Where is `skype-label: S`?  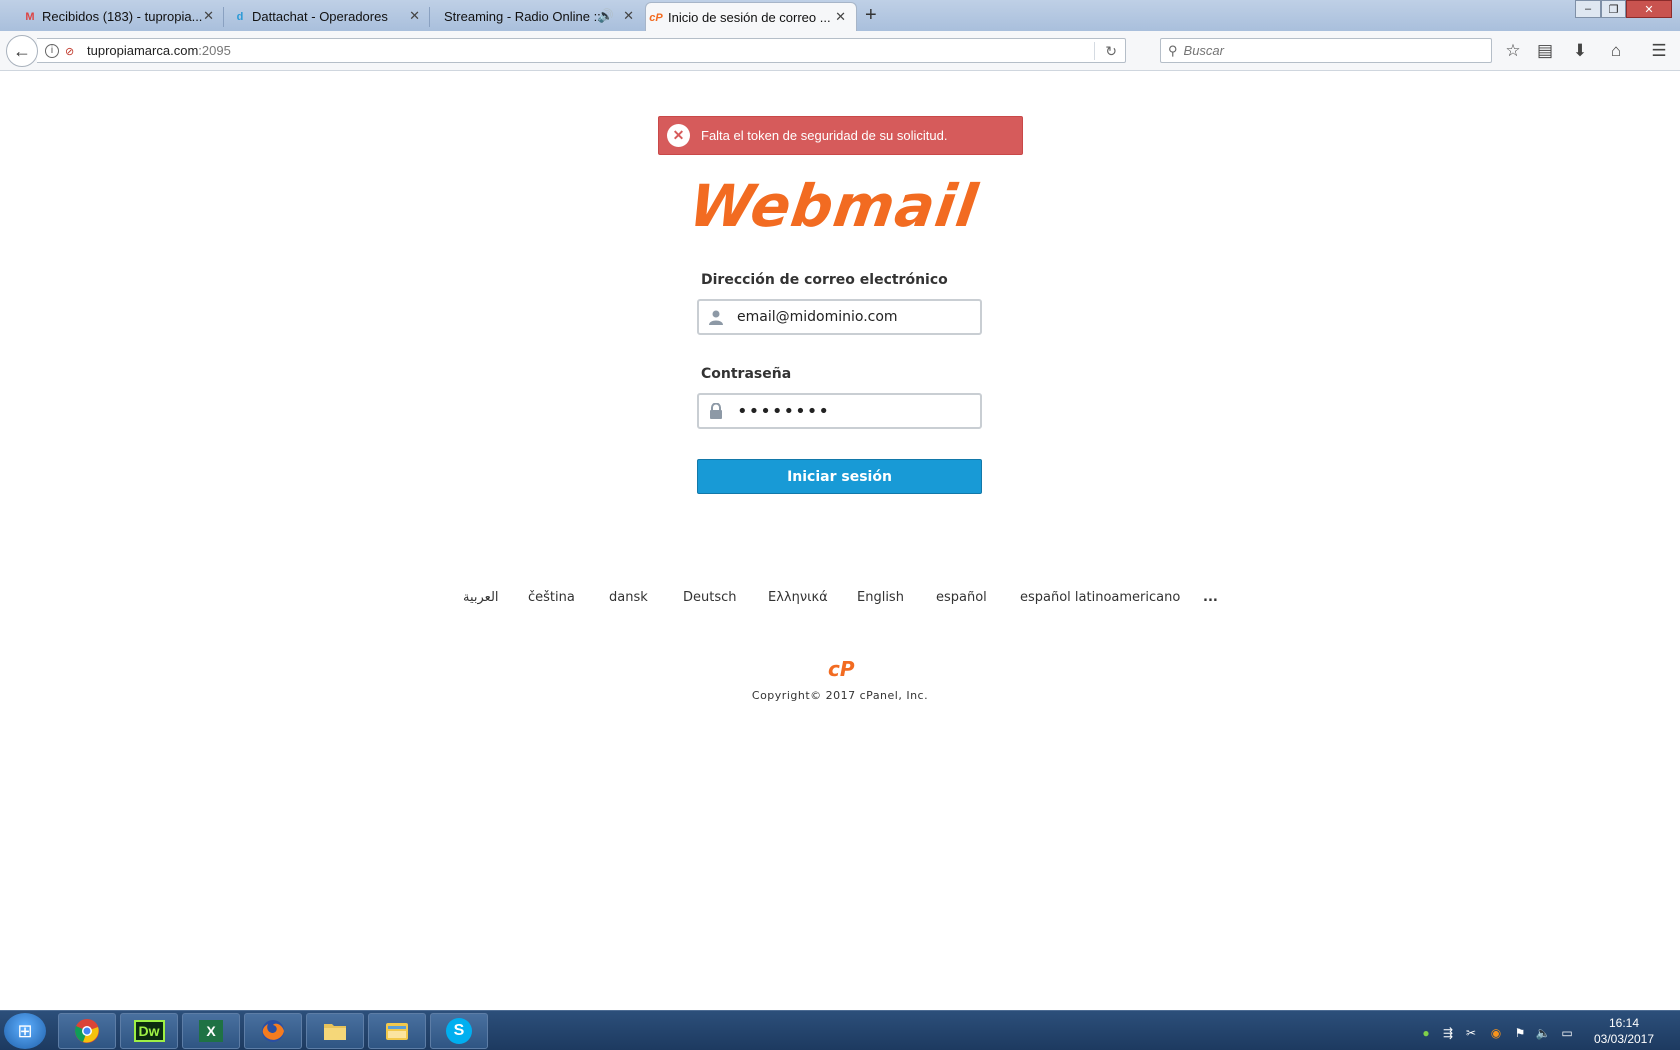 skype-label: S is located at coordinates (459, 1031).